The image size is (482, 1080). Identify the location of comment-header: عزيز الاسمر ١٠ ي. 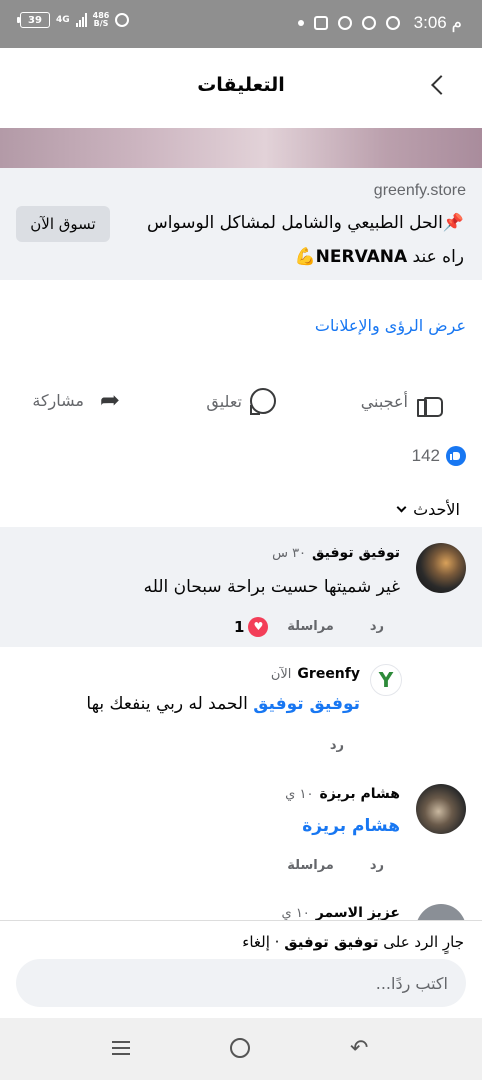
(341, 912).